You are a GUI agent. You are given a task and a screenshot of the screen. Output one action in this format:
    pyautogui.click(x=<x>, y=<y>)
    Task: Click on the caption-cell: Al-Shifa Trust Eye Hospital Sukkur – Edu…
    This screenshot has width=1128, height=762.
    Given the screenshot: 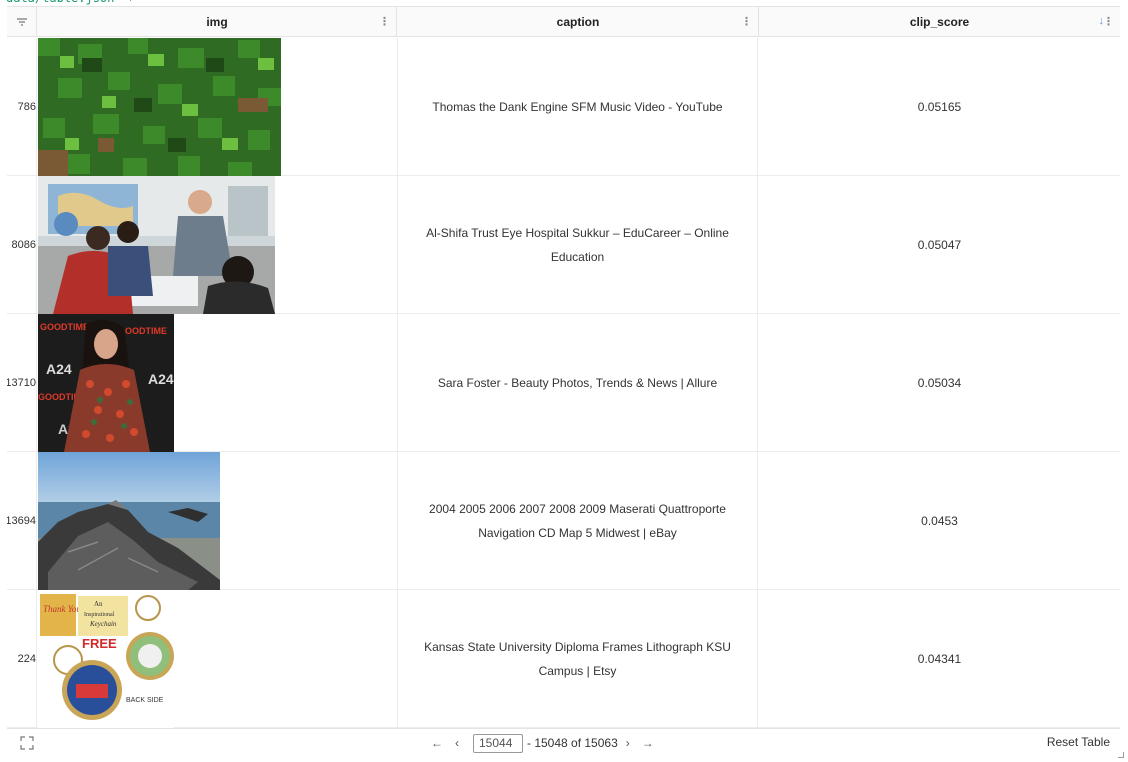 What is the action you would take?
    pyautogui.click(x=578, y=245)
    